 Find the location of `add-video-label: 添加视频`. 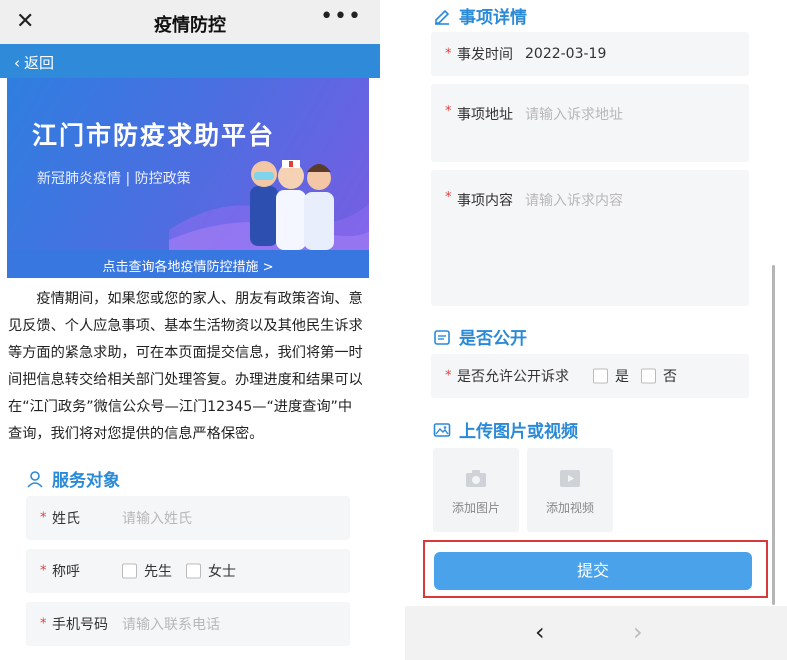

add-video-label: 添加视频 is located at coordinates (569, 508).